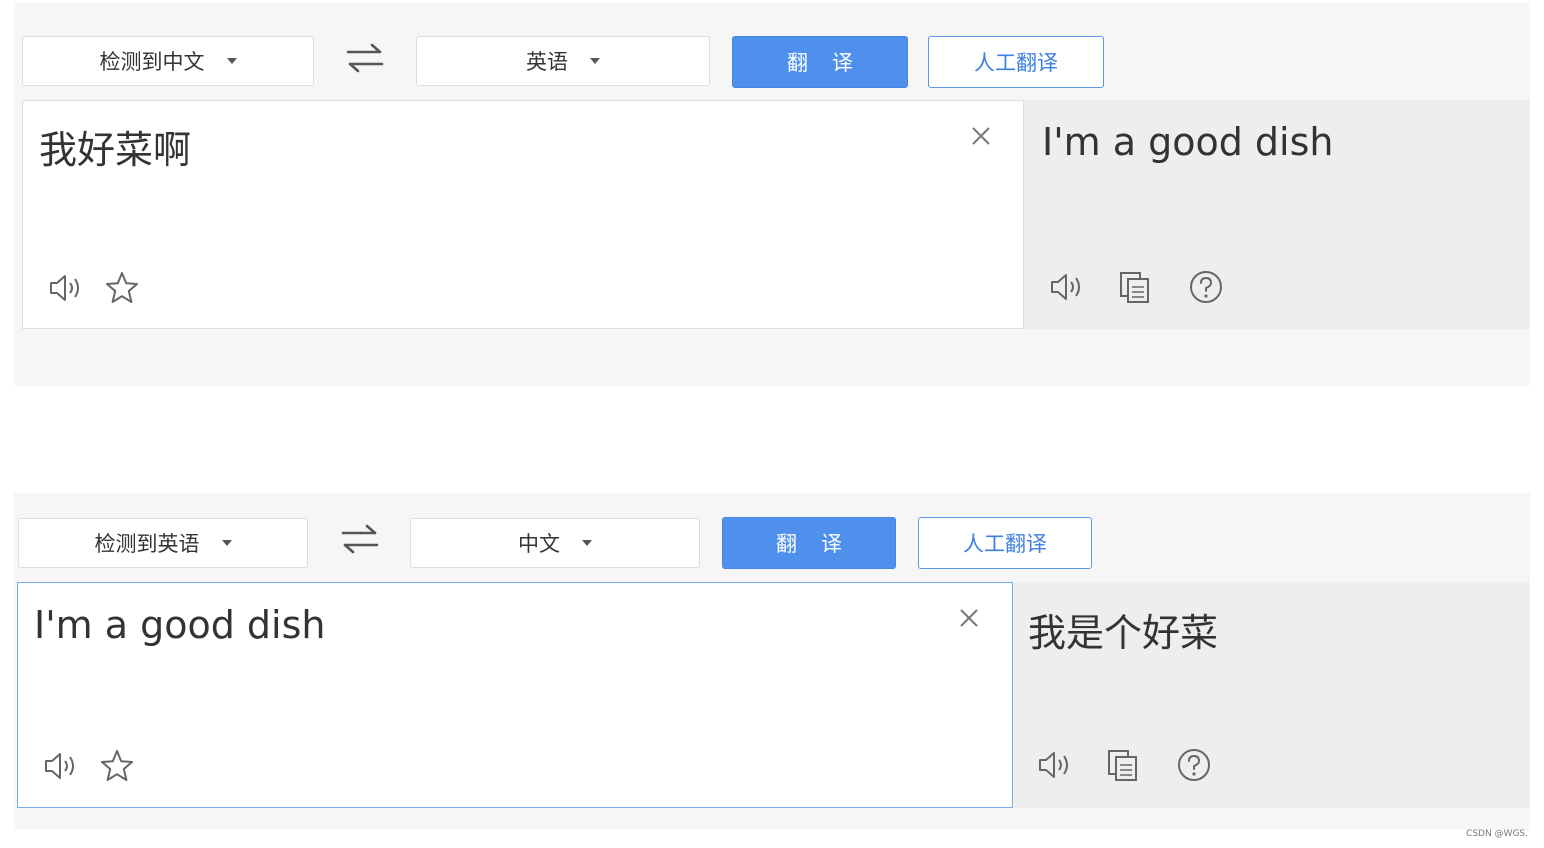 This screenshot has width=1544, height=848. What do you see at coordinates (1271, 695) in the screenshot?
I see `output-text-area: 我是个好菜` at bounding box center [1271, 695].